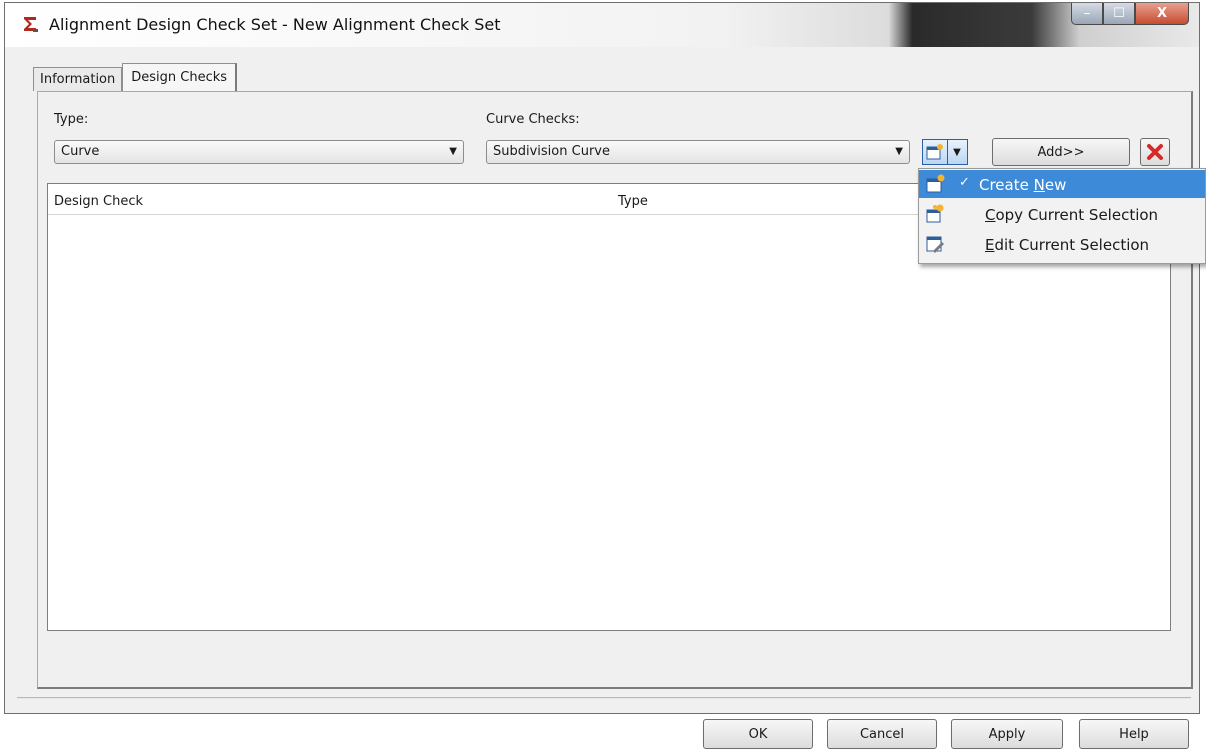 This screenshot has height=749, width=1206. What do you see at coordinates (1072, 215) in the screenshot?
I see `menu-item-label: Copy Current Selection` at bounding box center [1072, 215].